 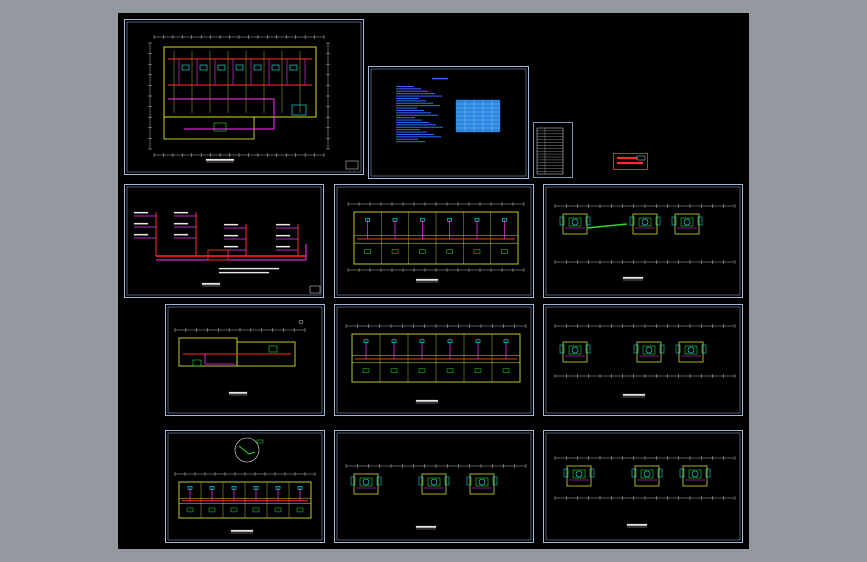 I want to click on legend-table-drawing, so click(x=553, y=150).